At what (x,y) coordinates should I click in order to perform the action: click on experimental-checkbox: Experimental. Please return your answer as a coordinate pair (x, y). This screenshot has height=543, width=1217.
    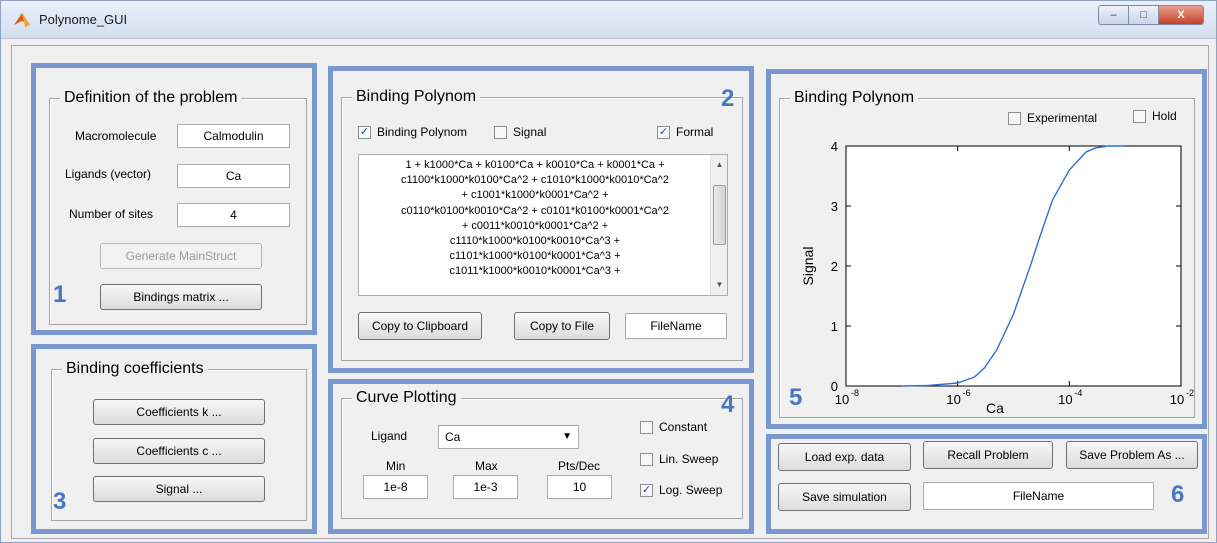
    Looking at the image, I should click on (1052, 118).